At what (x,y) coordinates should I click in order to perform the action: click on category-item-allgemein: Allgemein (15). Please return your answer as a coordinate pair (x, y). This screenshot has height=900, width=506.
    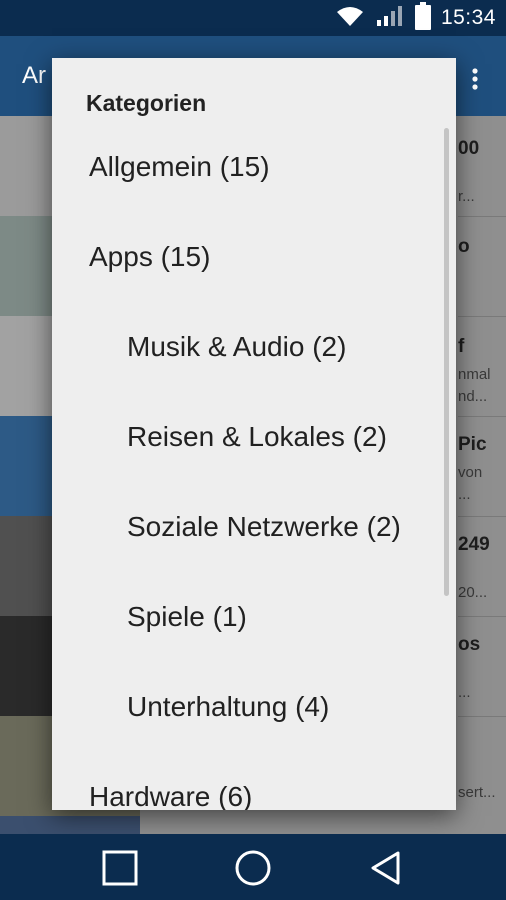
    Looking at the image, I should click on (254, 167).